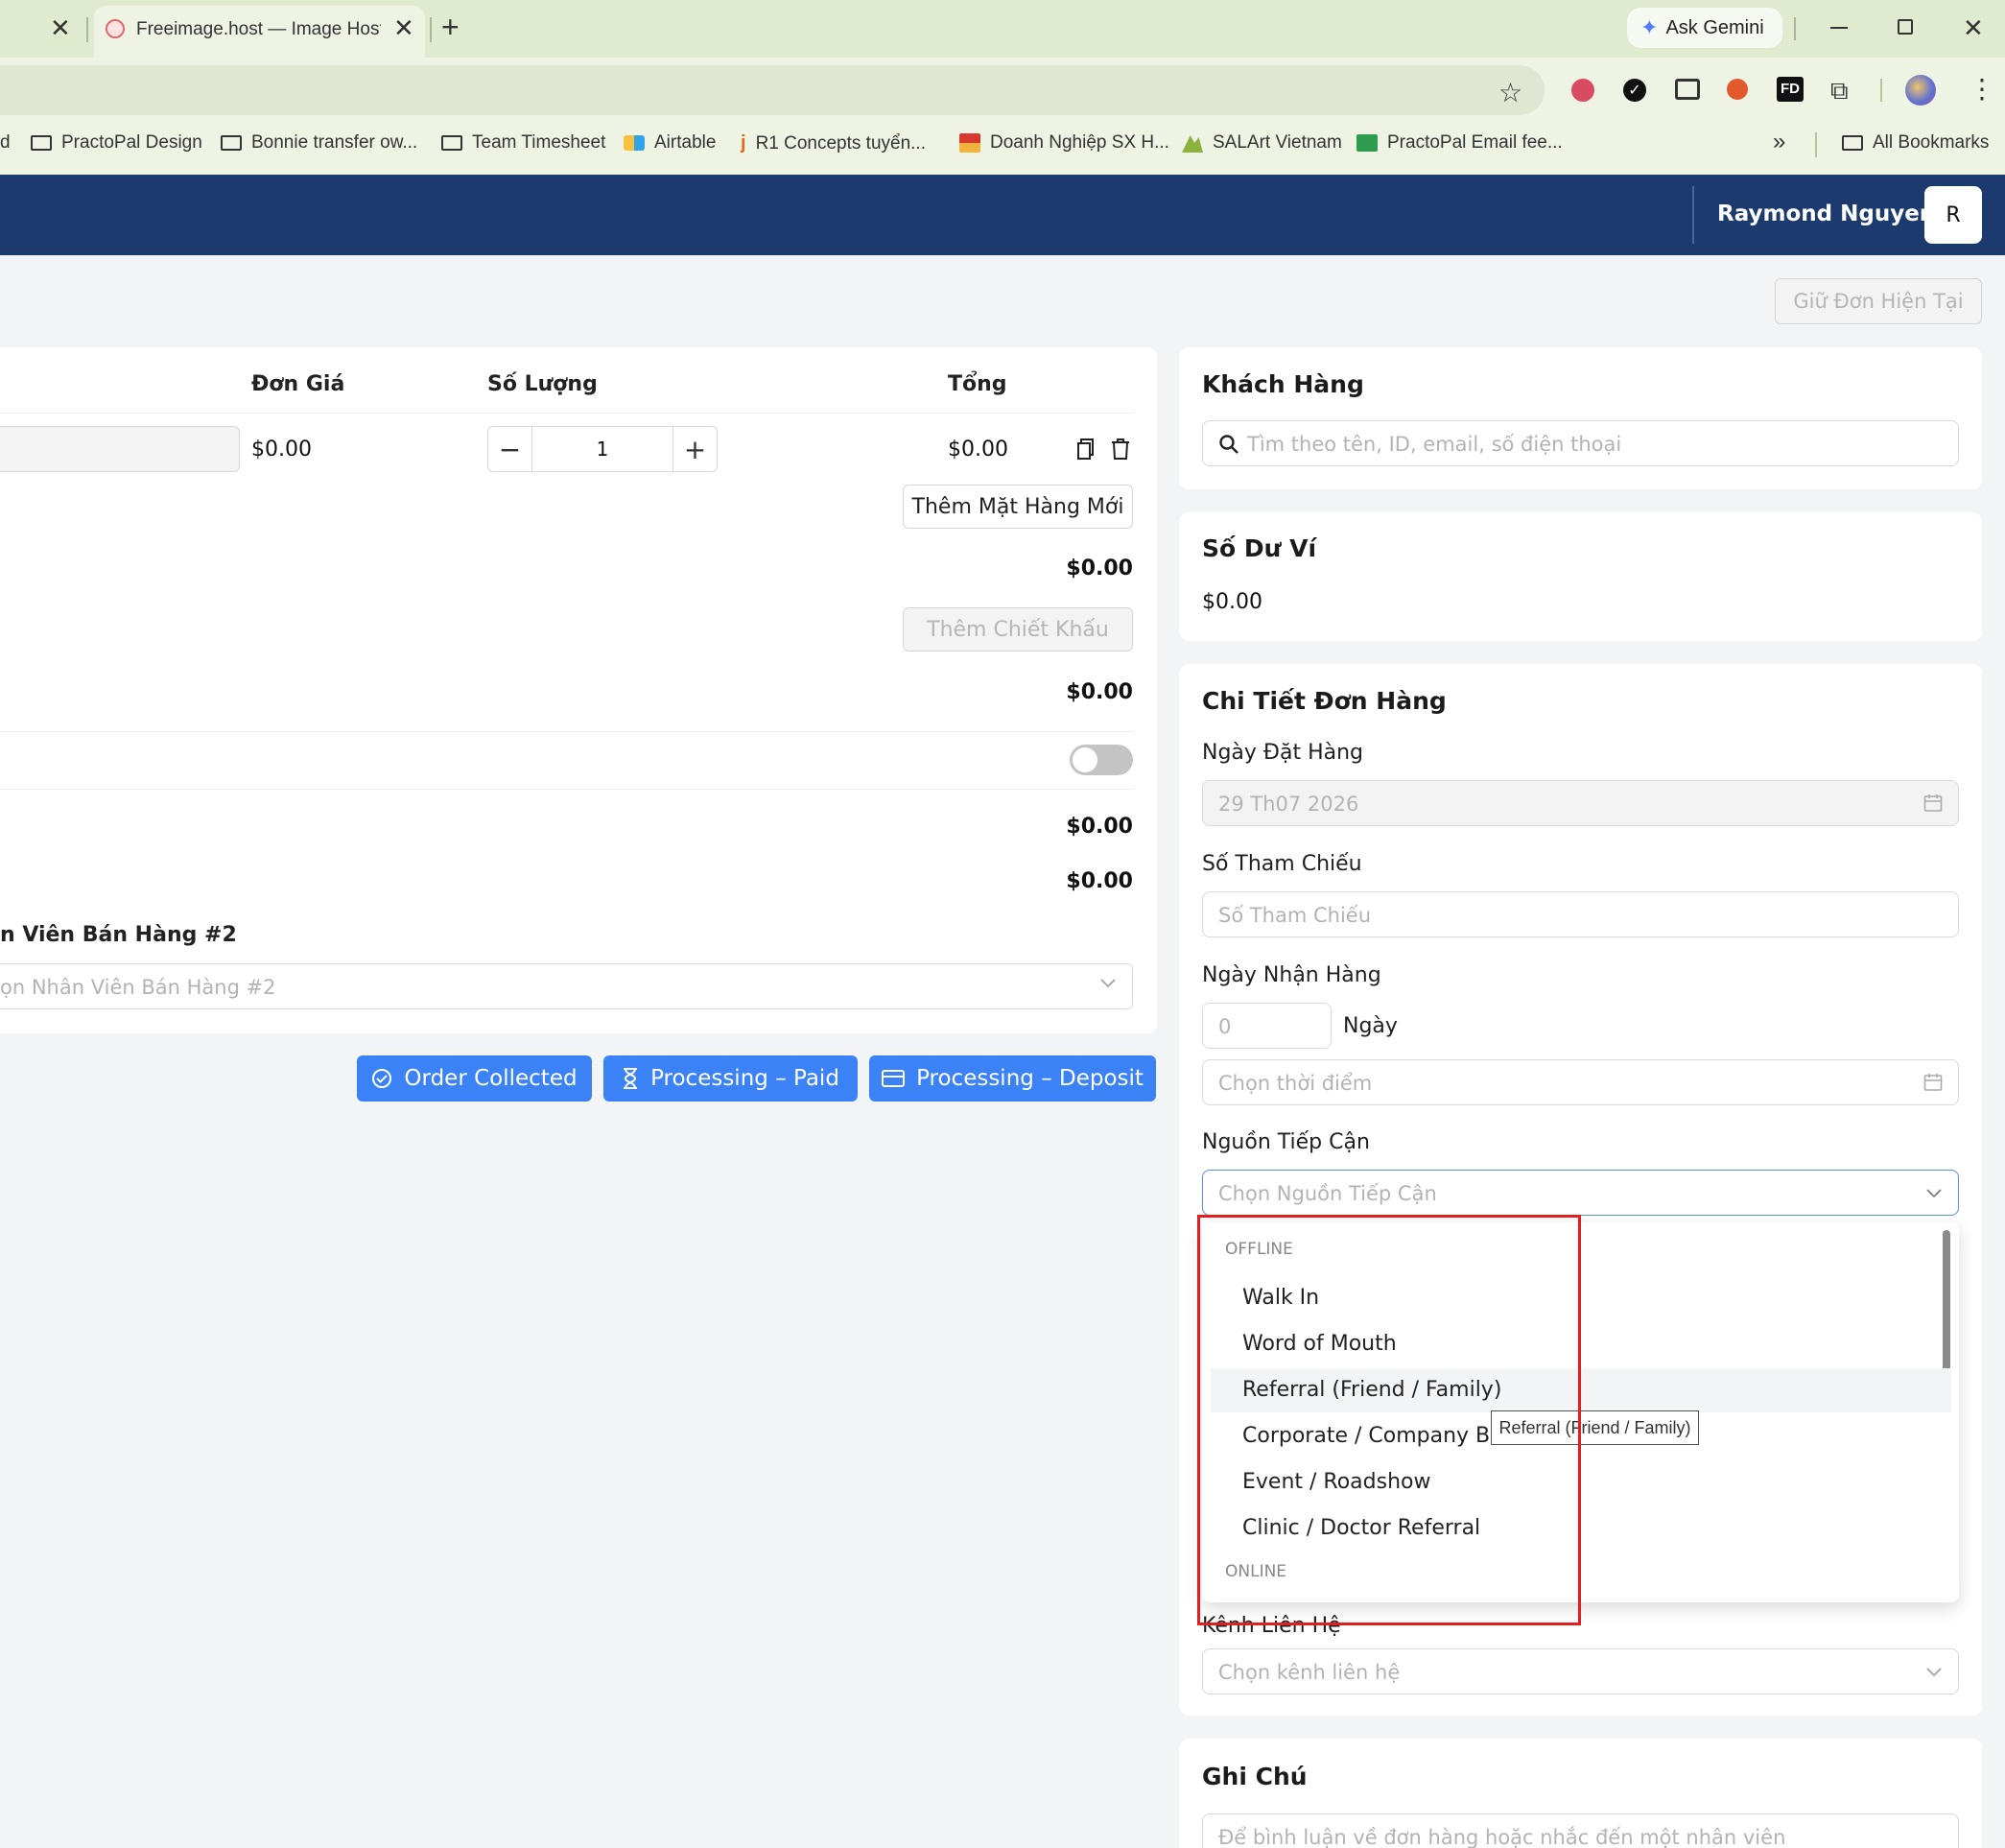 This screenshot has height=1848, width=2005. Describe the element at coordinates (1259, 548) in the screenshot. I see `wallet-title: Số Dư Ví` at that location.